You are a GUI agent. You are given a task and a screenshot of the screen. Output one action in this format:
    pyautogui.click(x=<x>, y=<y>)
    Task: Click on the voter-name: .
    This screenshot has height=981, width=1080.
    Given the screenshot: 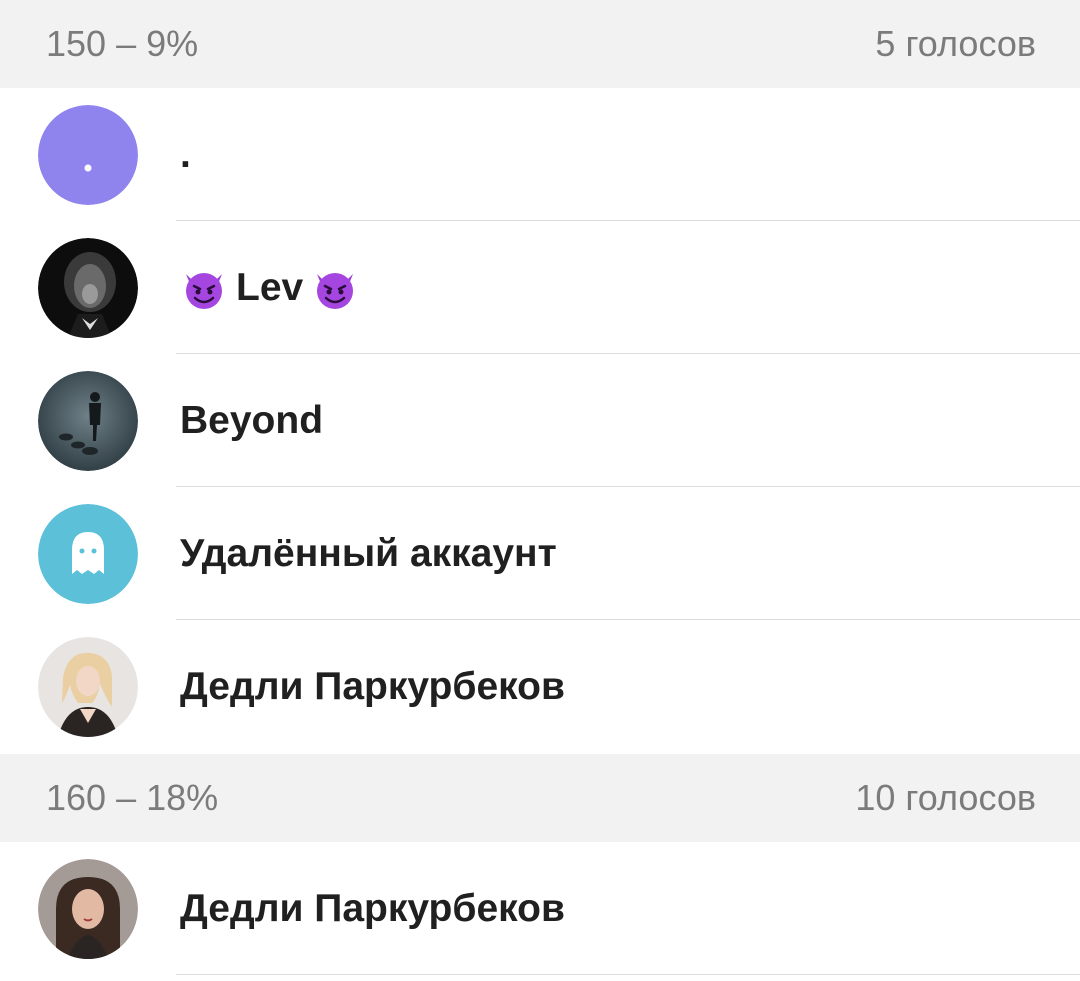 What is the action you would take?
    pyautogui.click(x=185, y=154)
    